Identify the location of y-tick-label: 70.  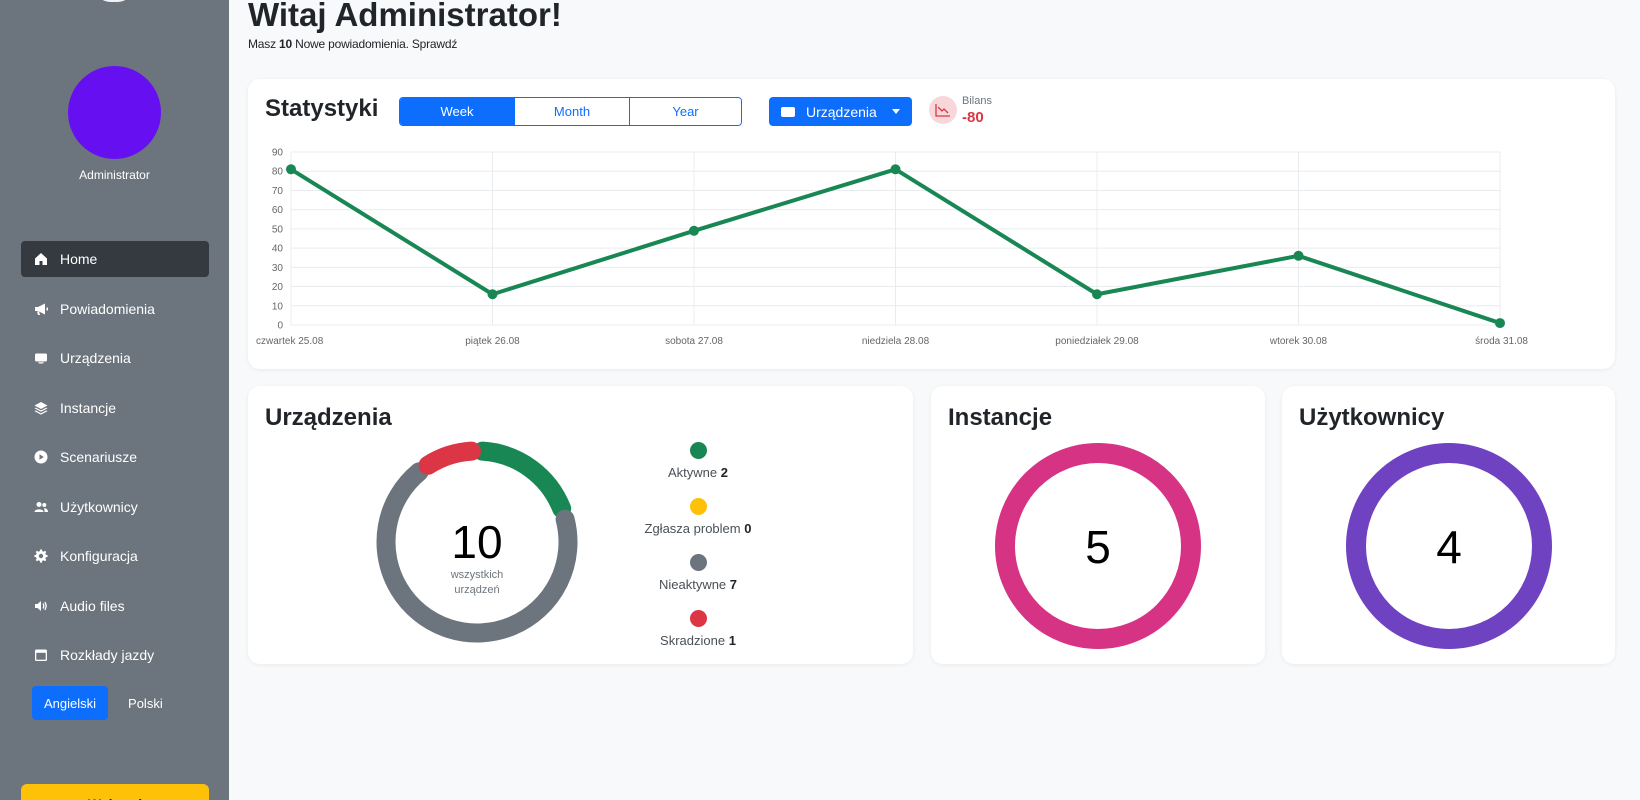
(278, 191).